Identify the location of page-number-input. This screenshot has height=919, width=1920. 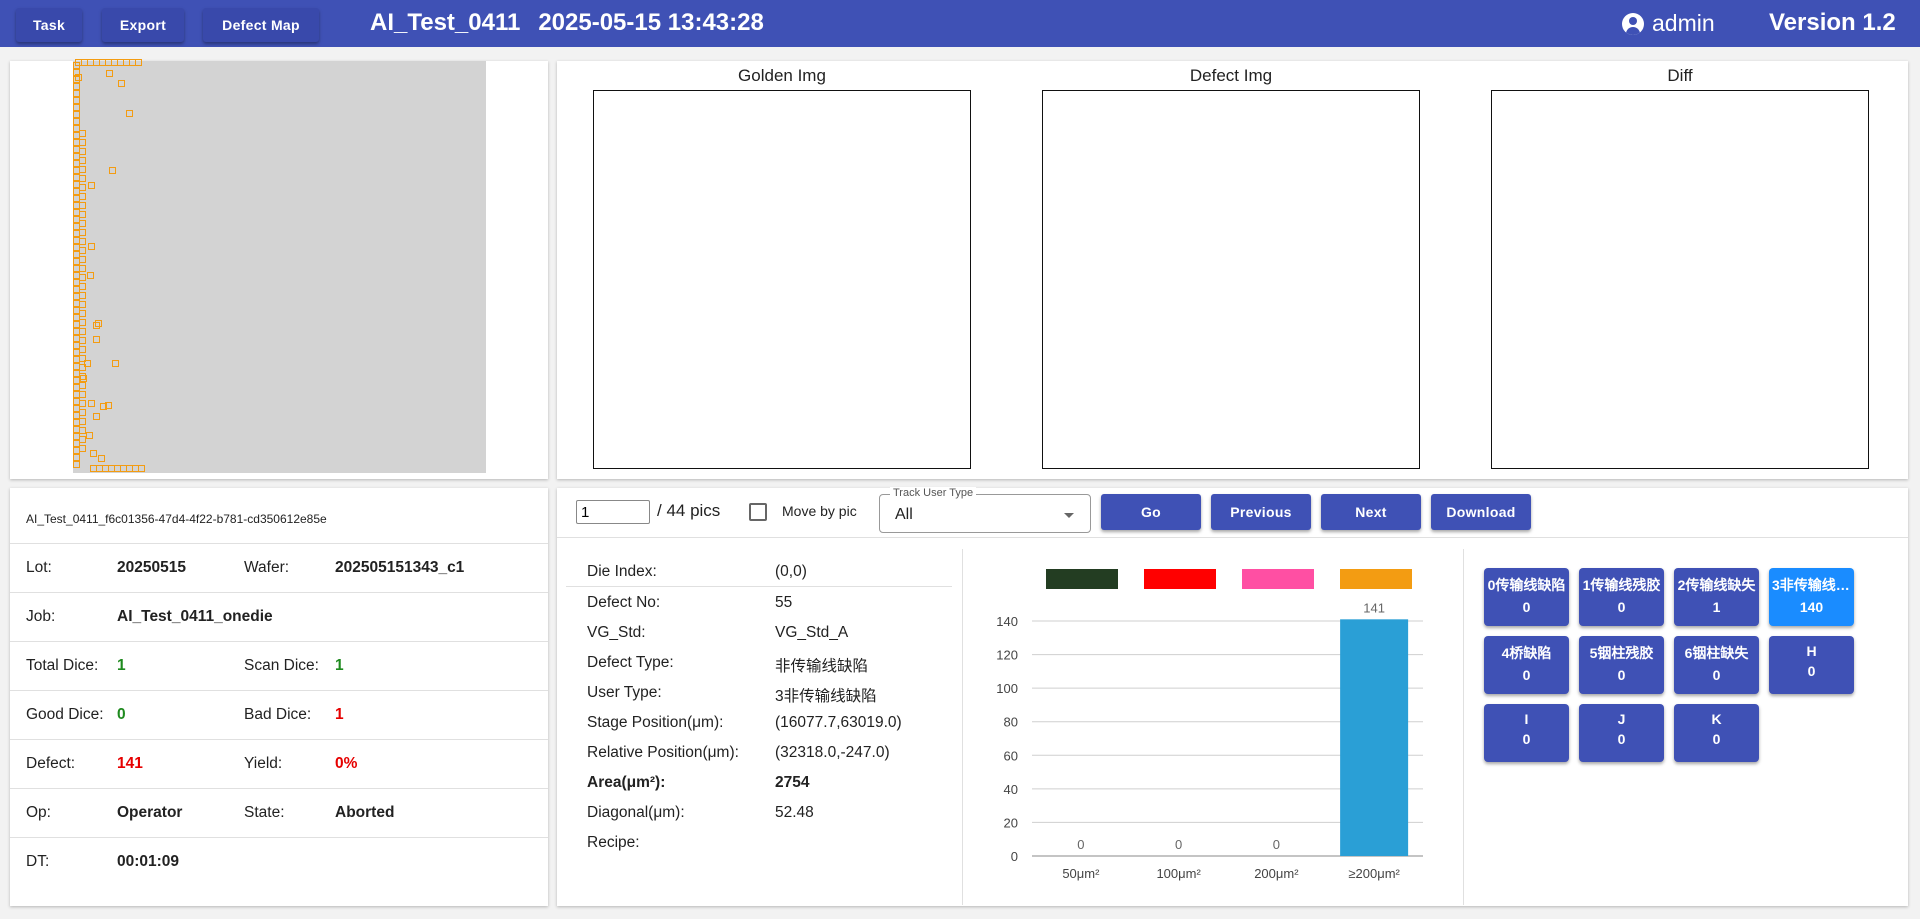
(613, 512).